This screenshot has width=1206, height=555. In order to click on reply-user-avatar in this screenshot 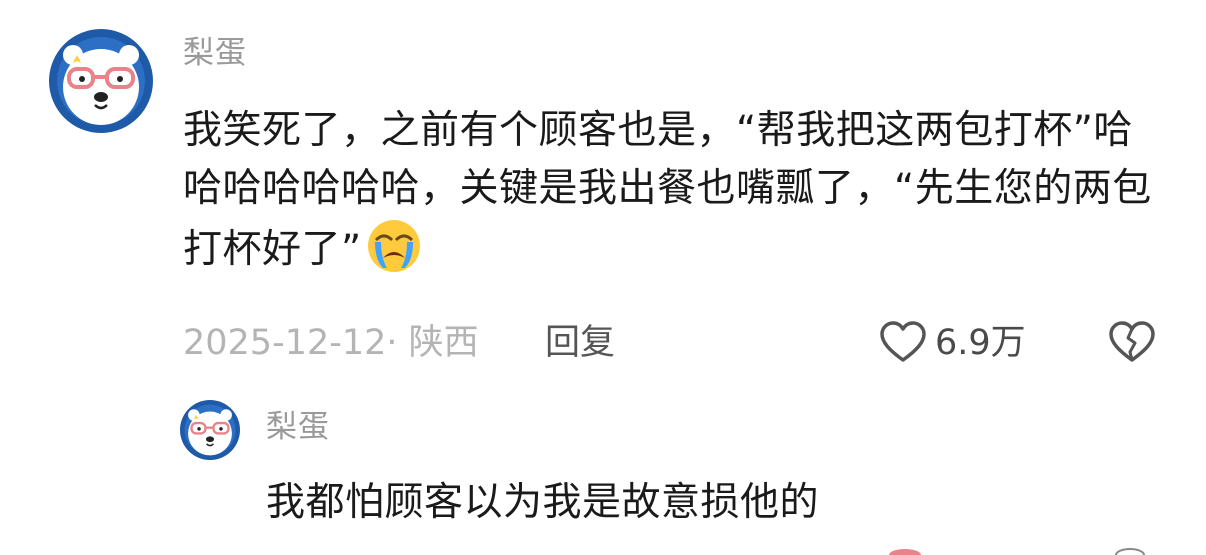, I will do `click(210, 430)`.